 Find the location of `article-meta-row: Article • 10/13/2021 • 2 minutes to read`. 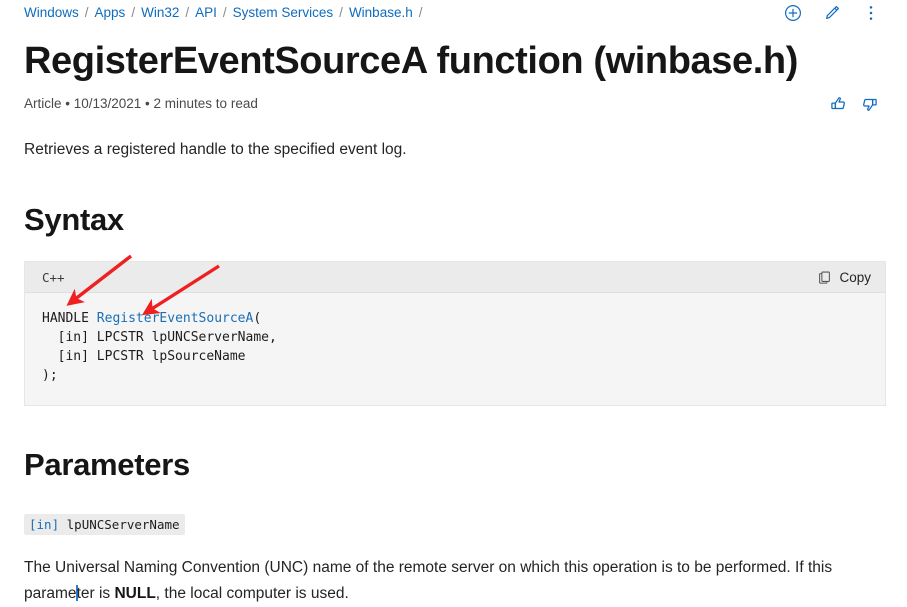

article-meta-row: Article • 10/13/2021 • 2 minutes to read is located at coordinates (453, 99).